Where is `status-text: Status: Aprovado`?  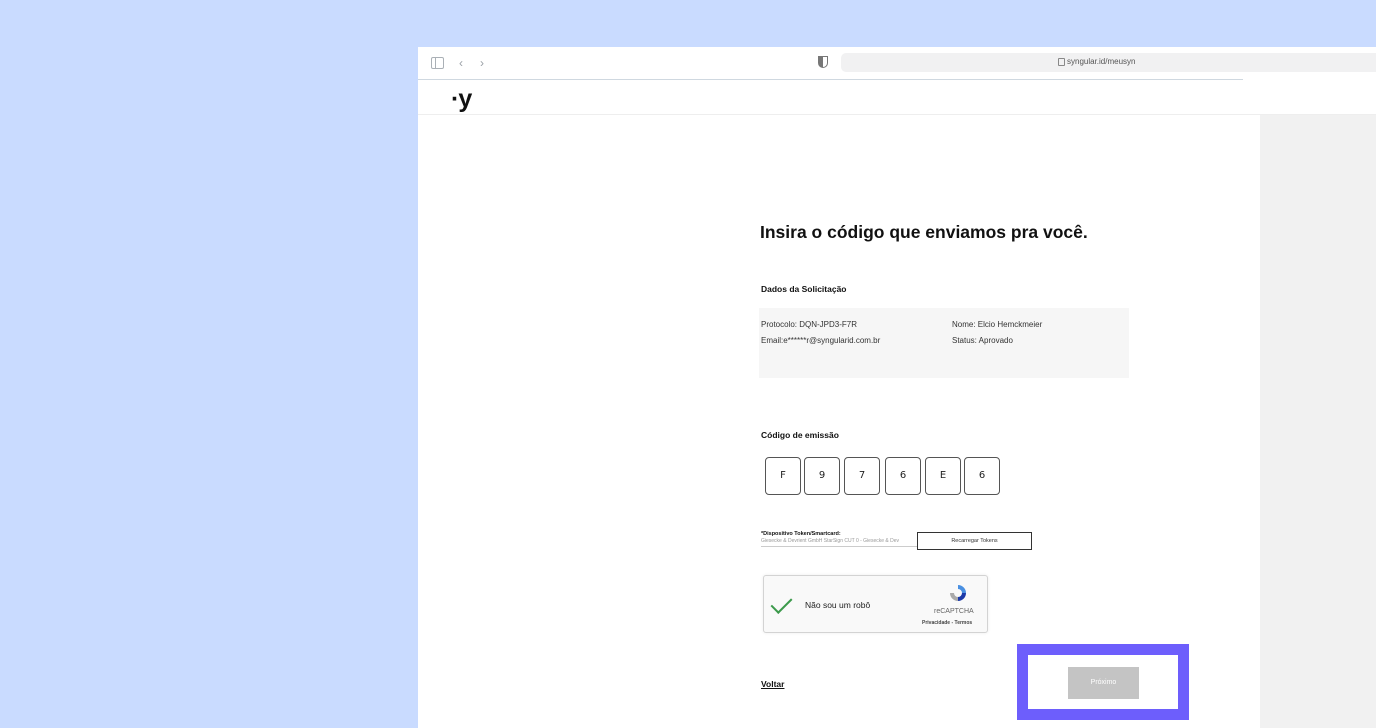 status-text: Status: Aprovado is located at coordinates (982, 340).